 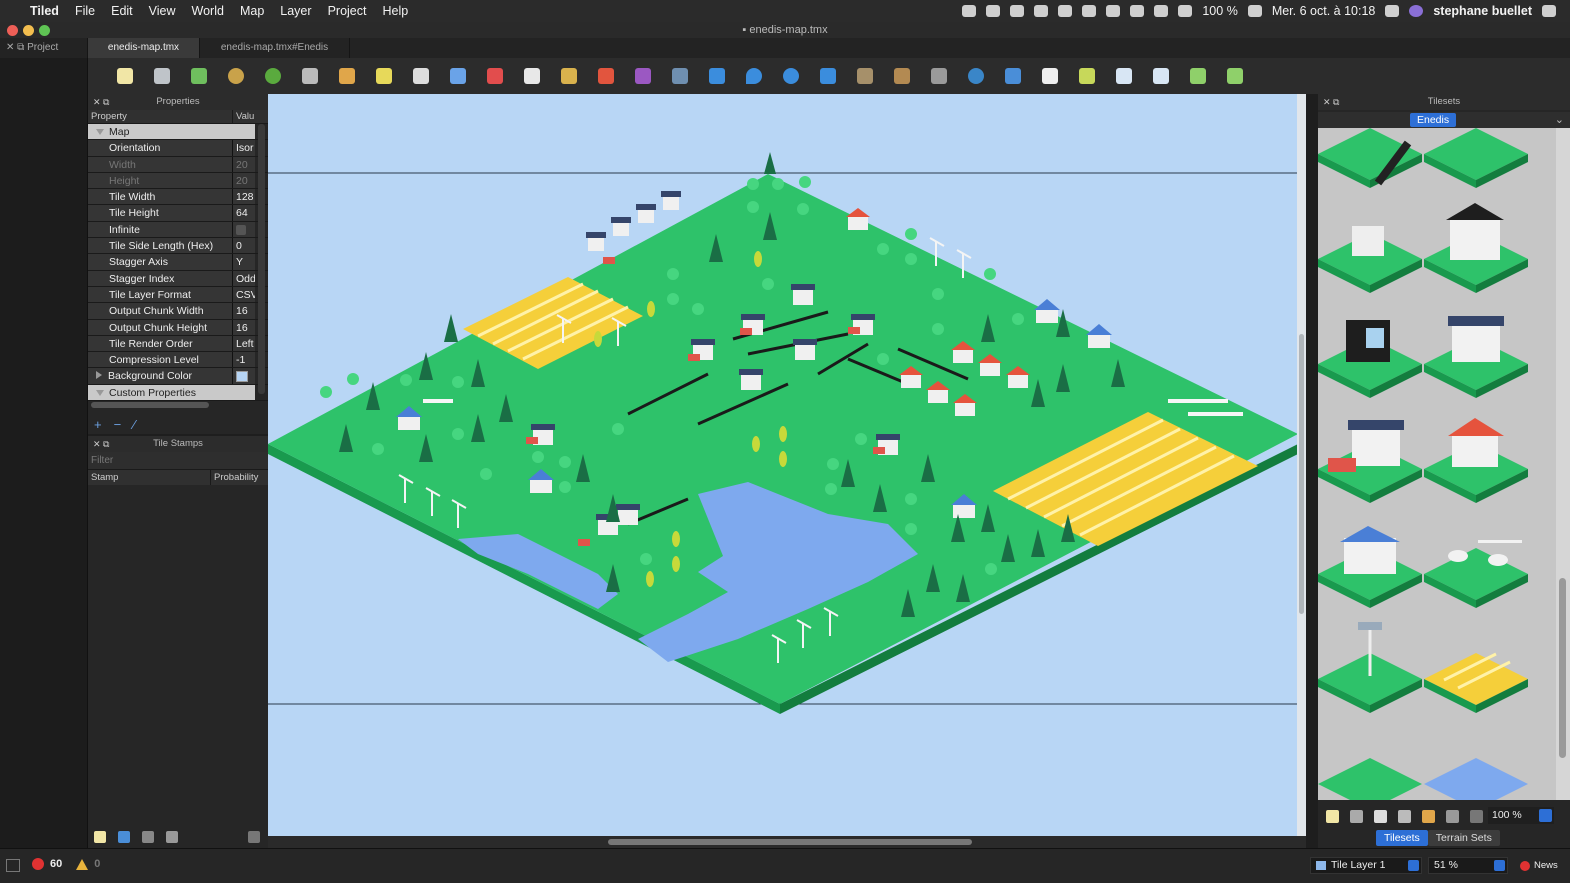 I want to click on chevron-down-icon, so click(x=1545, y=815).